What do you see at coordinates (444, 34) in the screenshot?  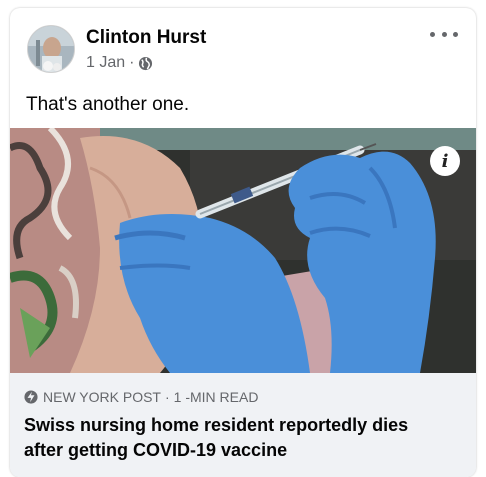 I see `more-options-icon` at bounding box center [444, 34].